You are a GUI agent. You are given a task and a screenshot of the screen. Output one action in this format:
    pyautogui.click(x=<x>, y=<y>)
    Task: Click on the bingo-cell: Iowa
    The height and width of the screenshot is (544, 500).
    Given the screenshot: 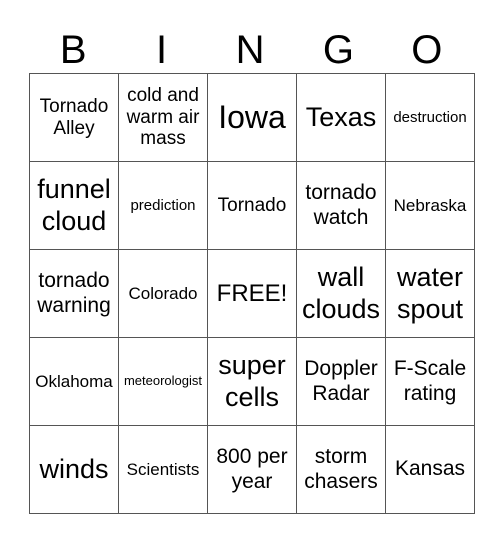 What is the action you would take?
    pyautogui.click(x=252, y=117)
    